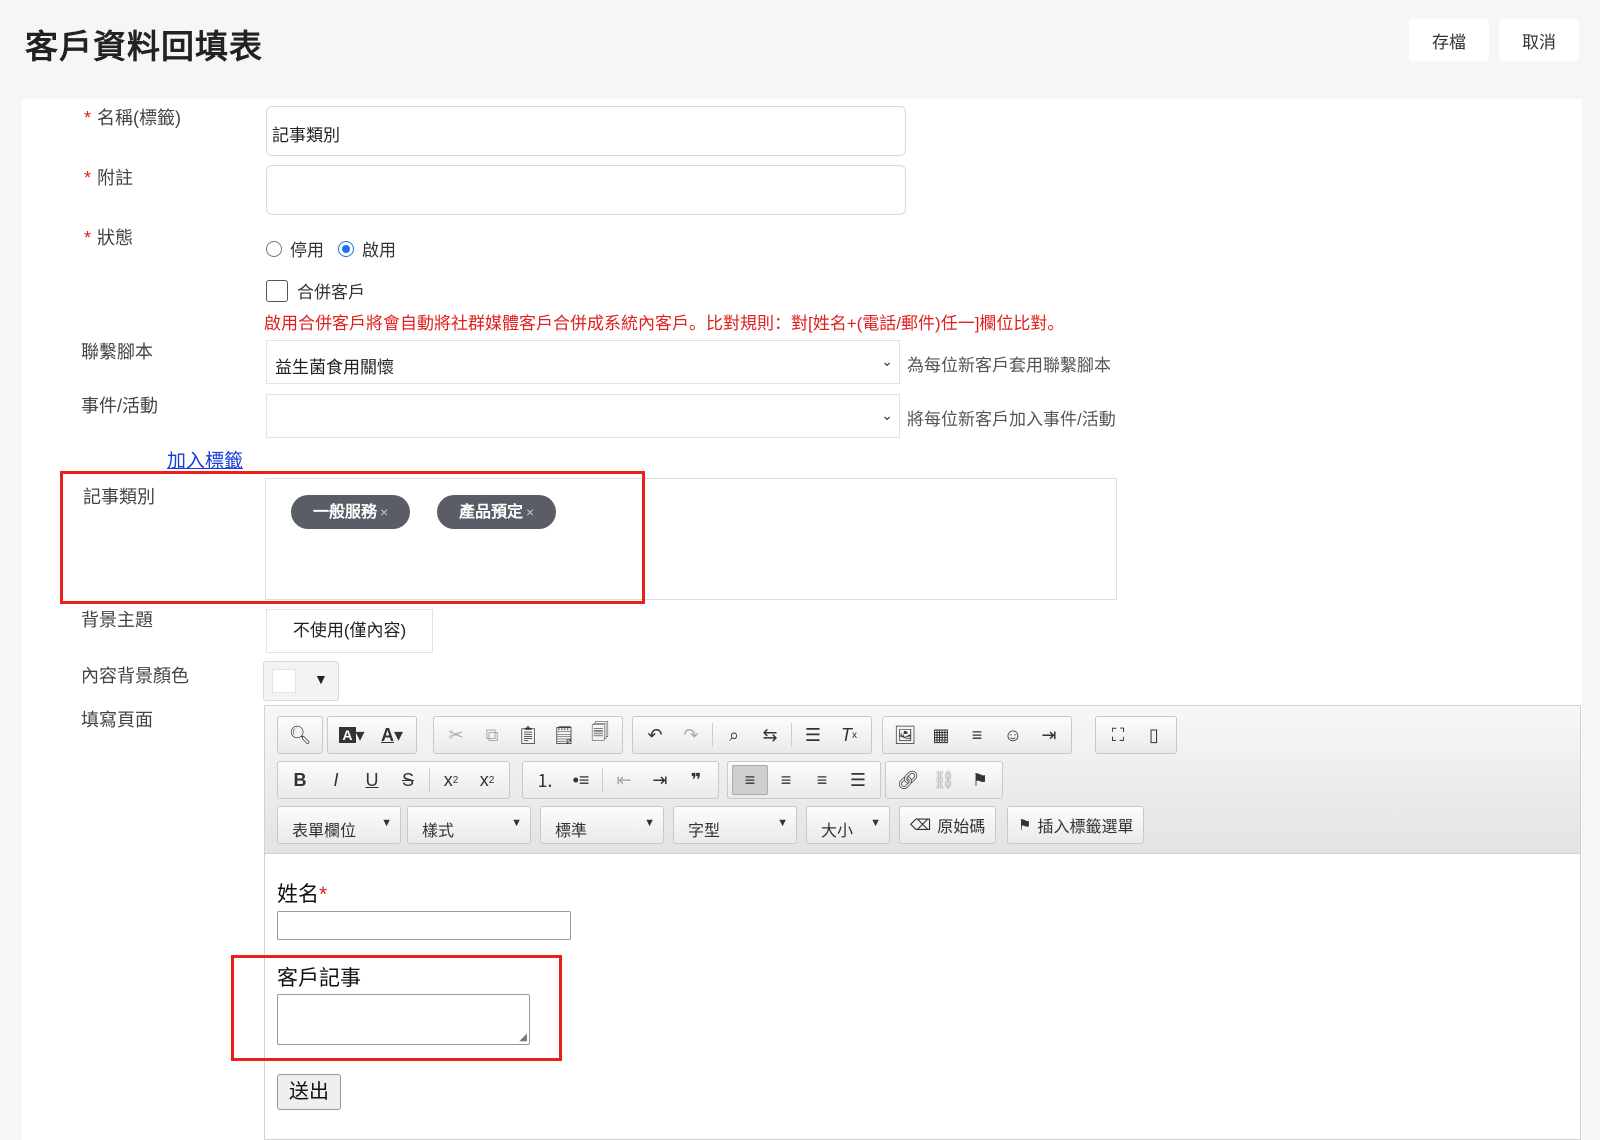 Image resolution: width=1600 pixels, height=1140 pixels. I want to click on unlink-icon: ⛓, so click(944, 780).